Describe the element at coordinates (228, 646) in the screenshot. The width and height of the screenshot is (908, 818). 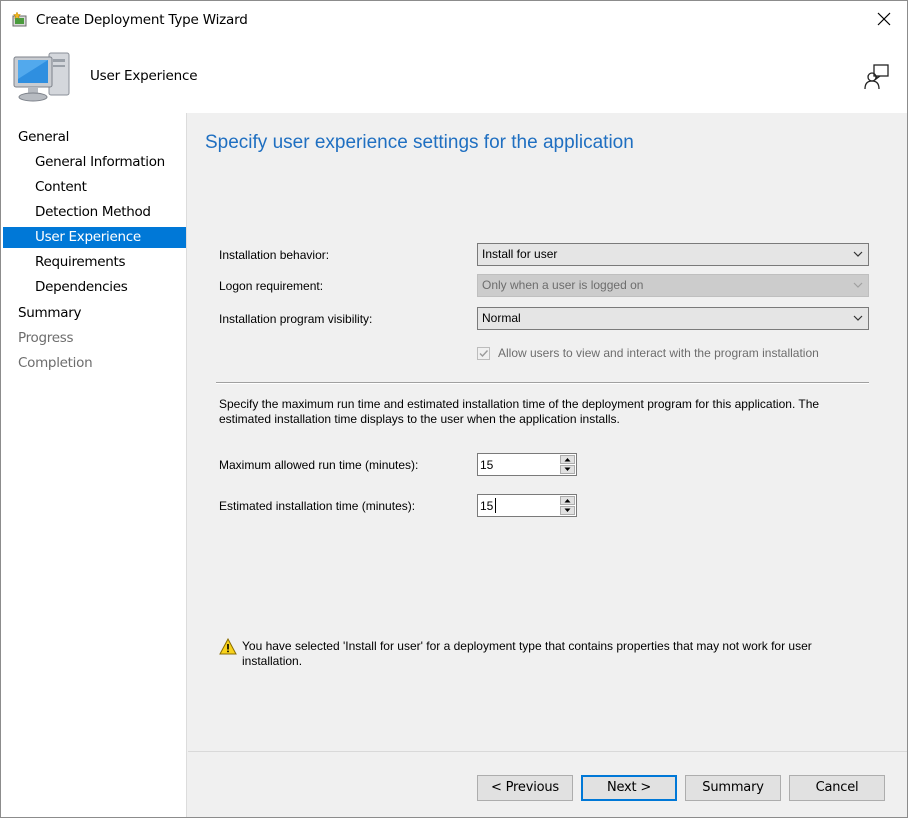
I see `warning-icon` at that location.